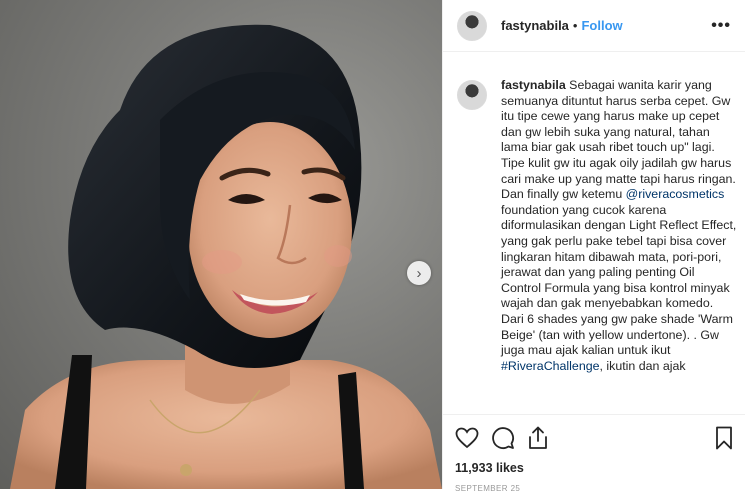 The image size is (745, 493). I want to click on post-header: fastynabila • Follow •••, so click(594, 26).